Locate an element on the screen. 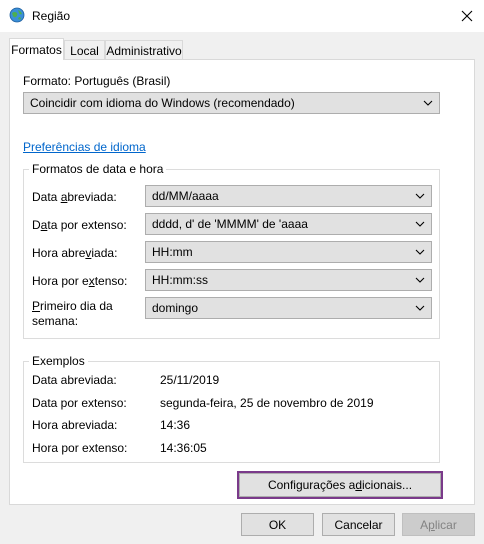 Image resolution: width=484 pixels, height=544 pixels. title-bar is located at coordinates (242, 16).